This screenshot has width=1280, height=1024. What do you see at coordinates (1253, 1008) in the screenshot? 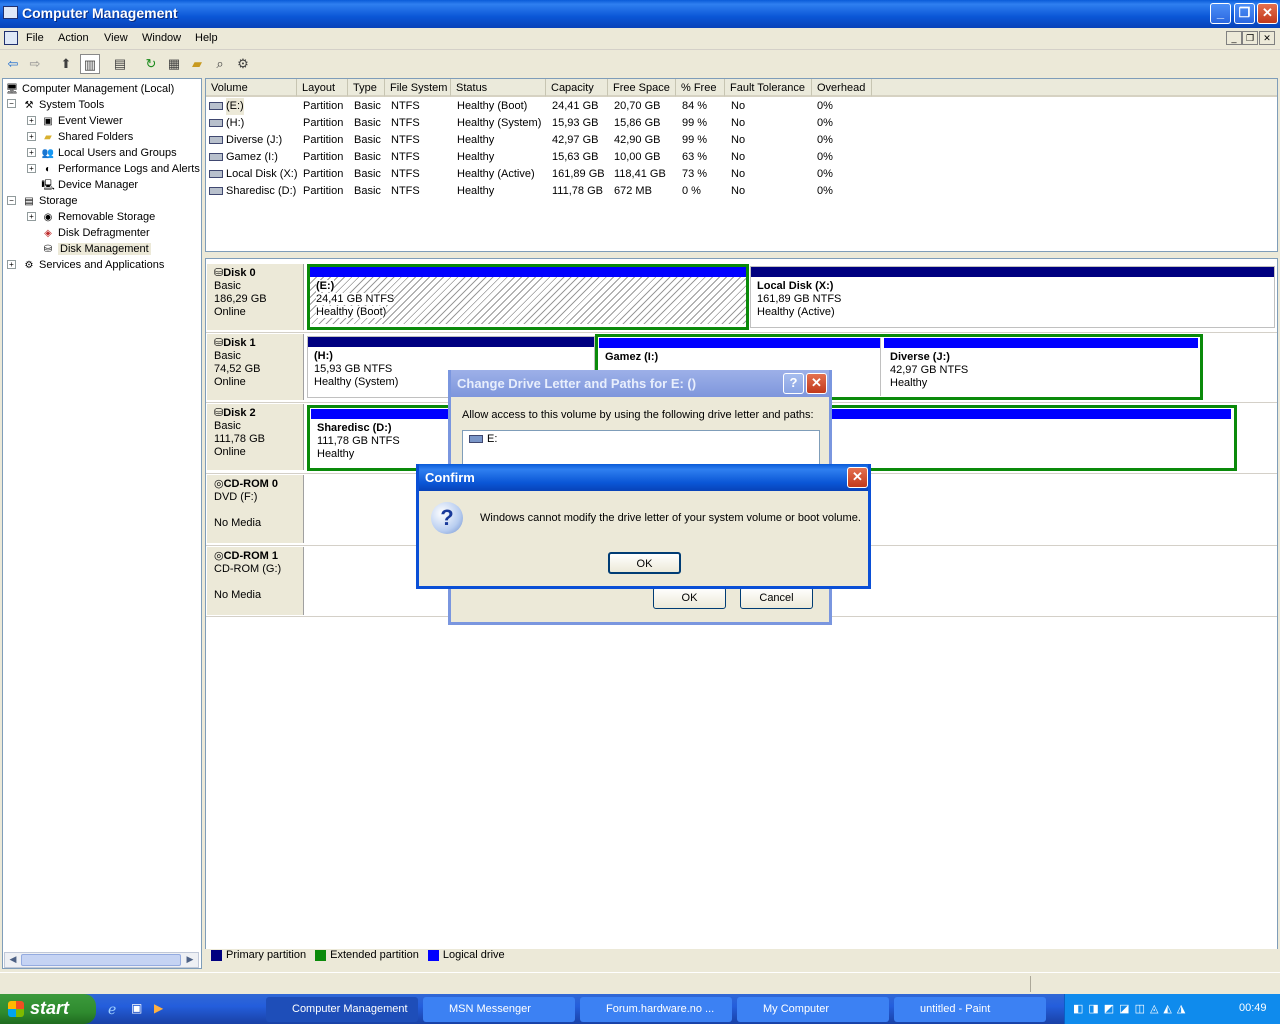
I see `clock: 00:49` at bounding box center [1253, 1008].